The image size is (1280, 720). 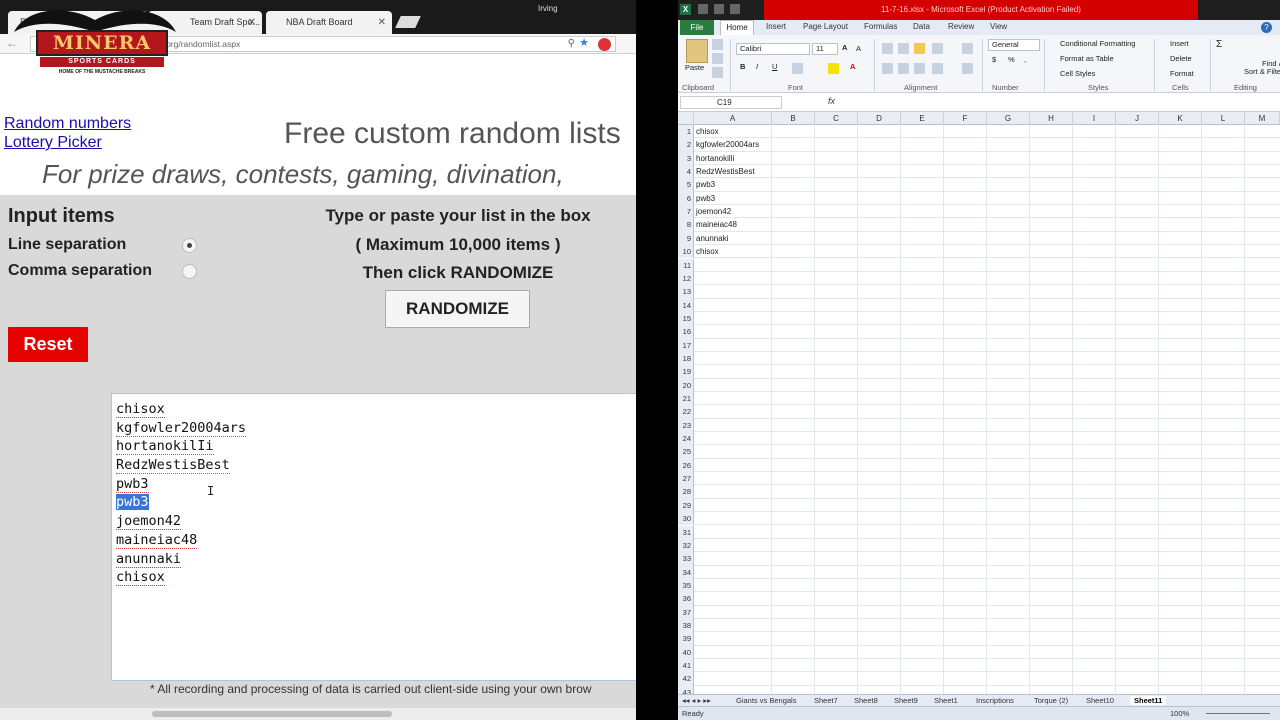 I want to click on cell-a: chisox, so click(x=733, y=132).